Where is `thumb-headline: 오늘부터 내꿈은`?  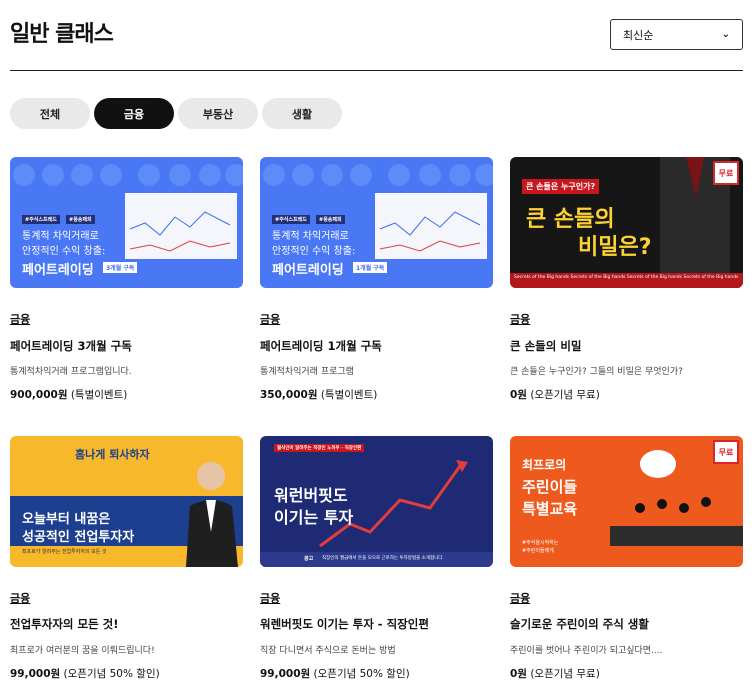
thumb-headline: 오늘부터 내꿈은 is located at coordinates (66, 519).